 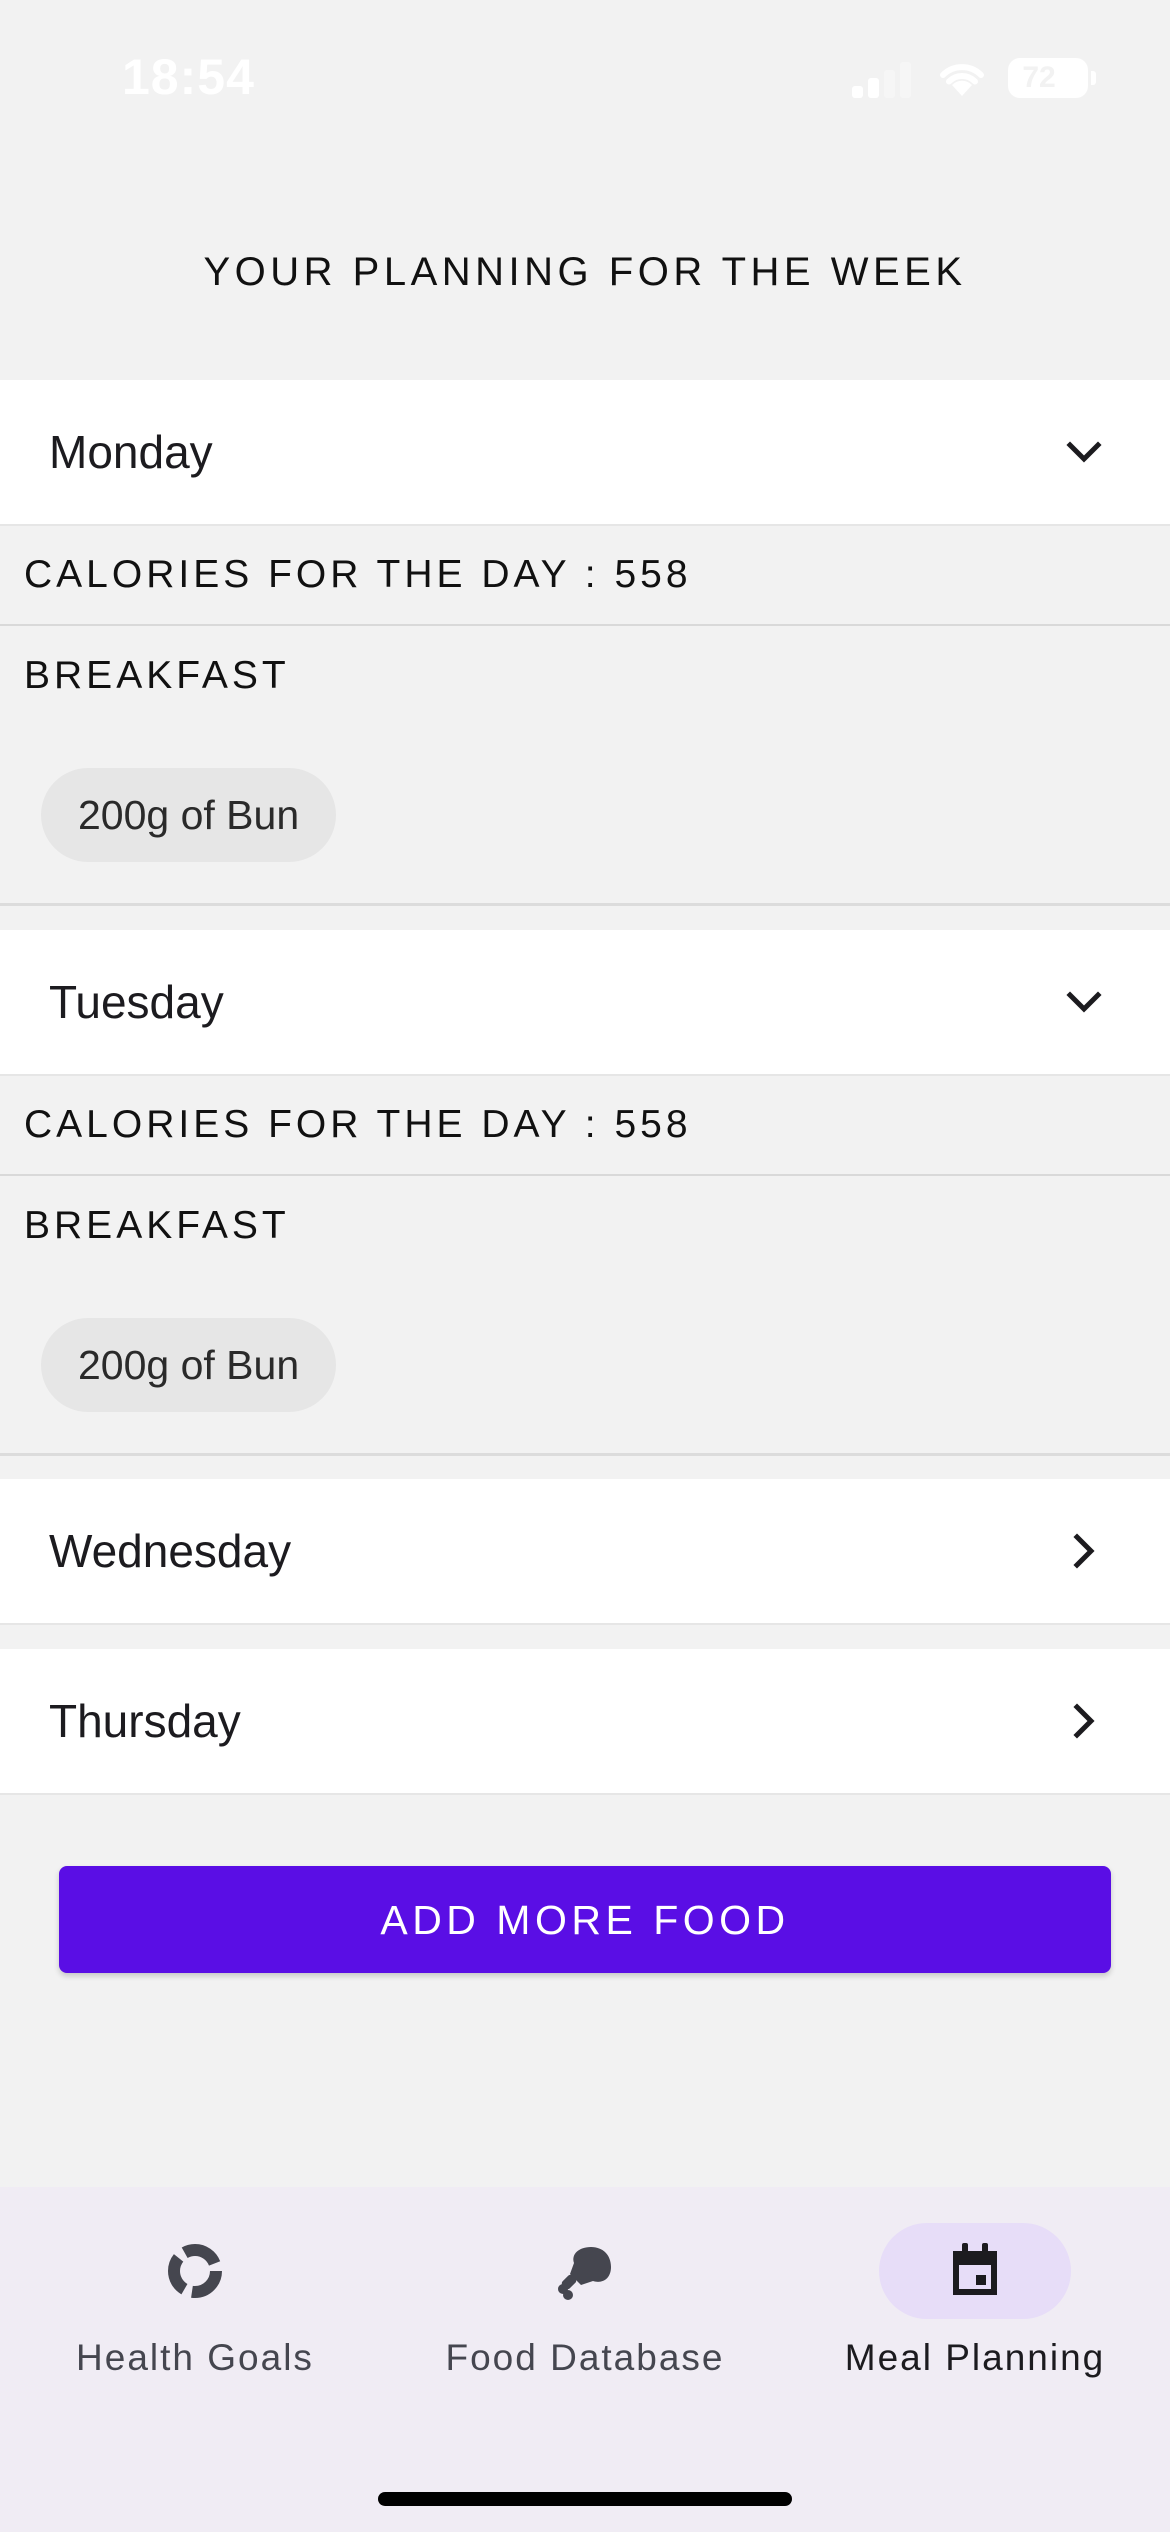 I want to click on page-title: YOUR PLANNING FOR THE WEEK, so click(x=585, y=272).